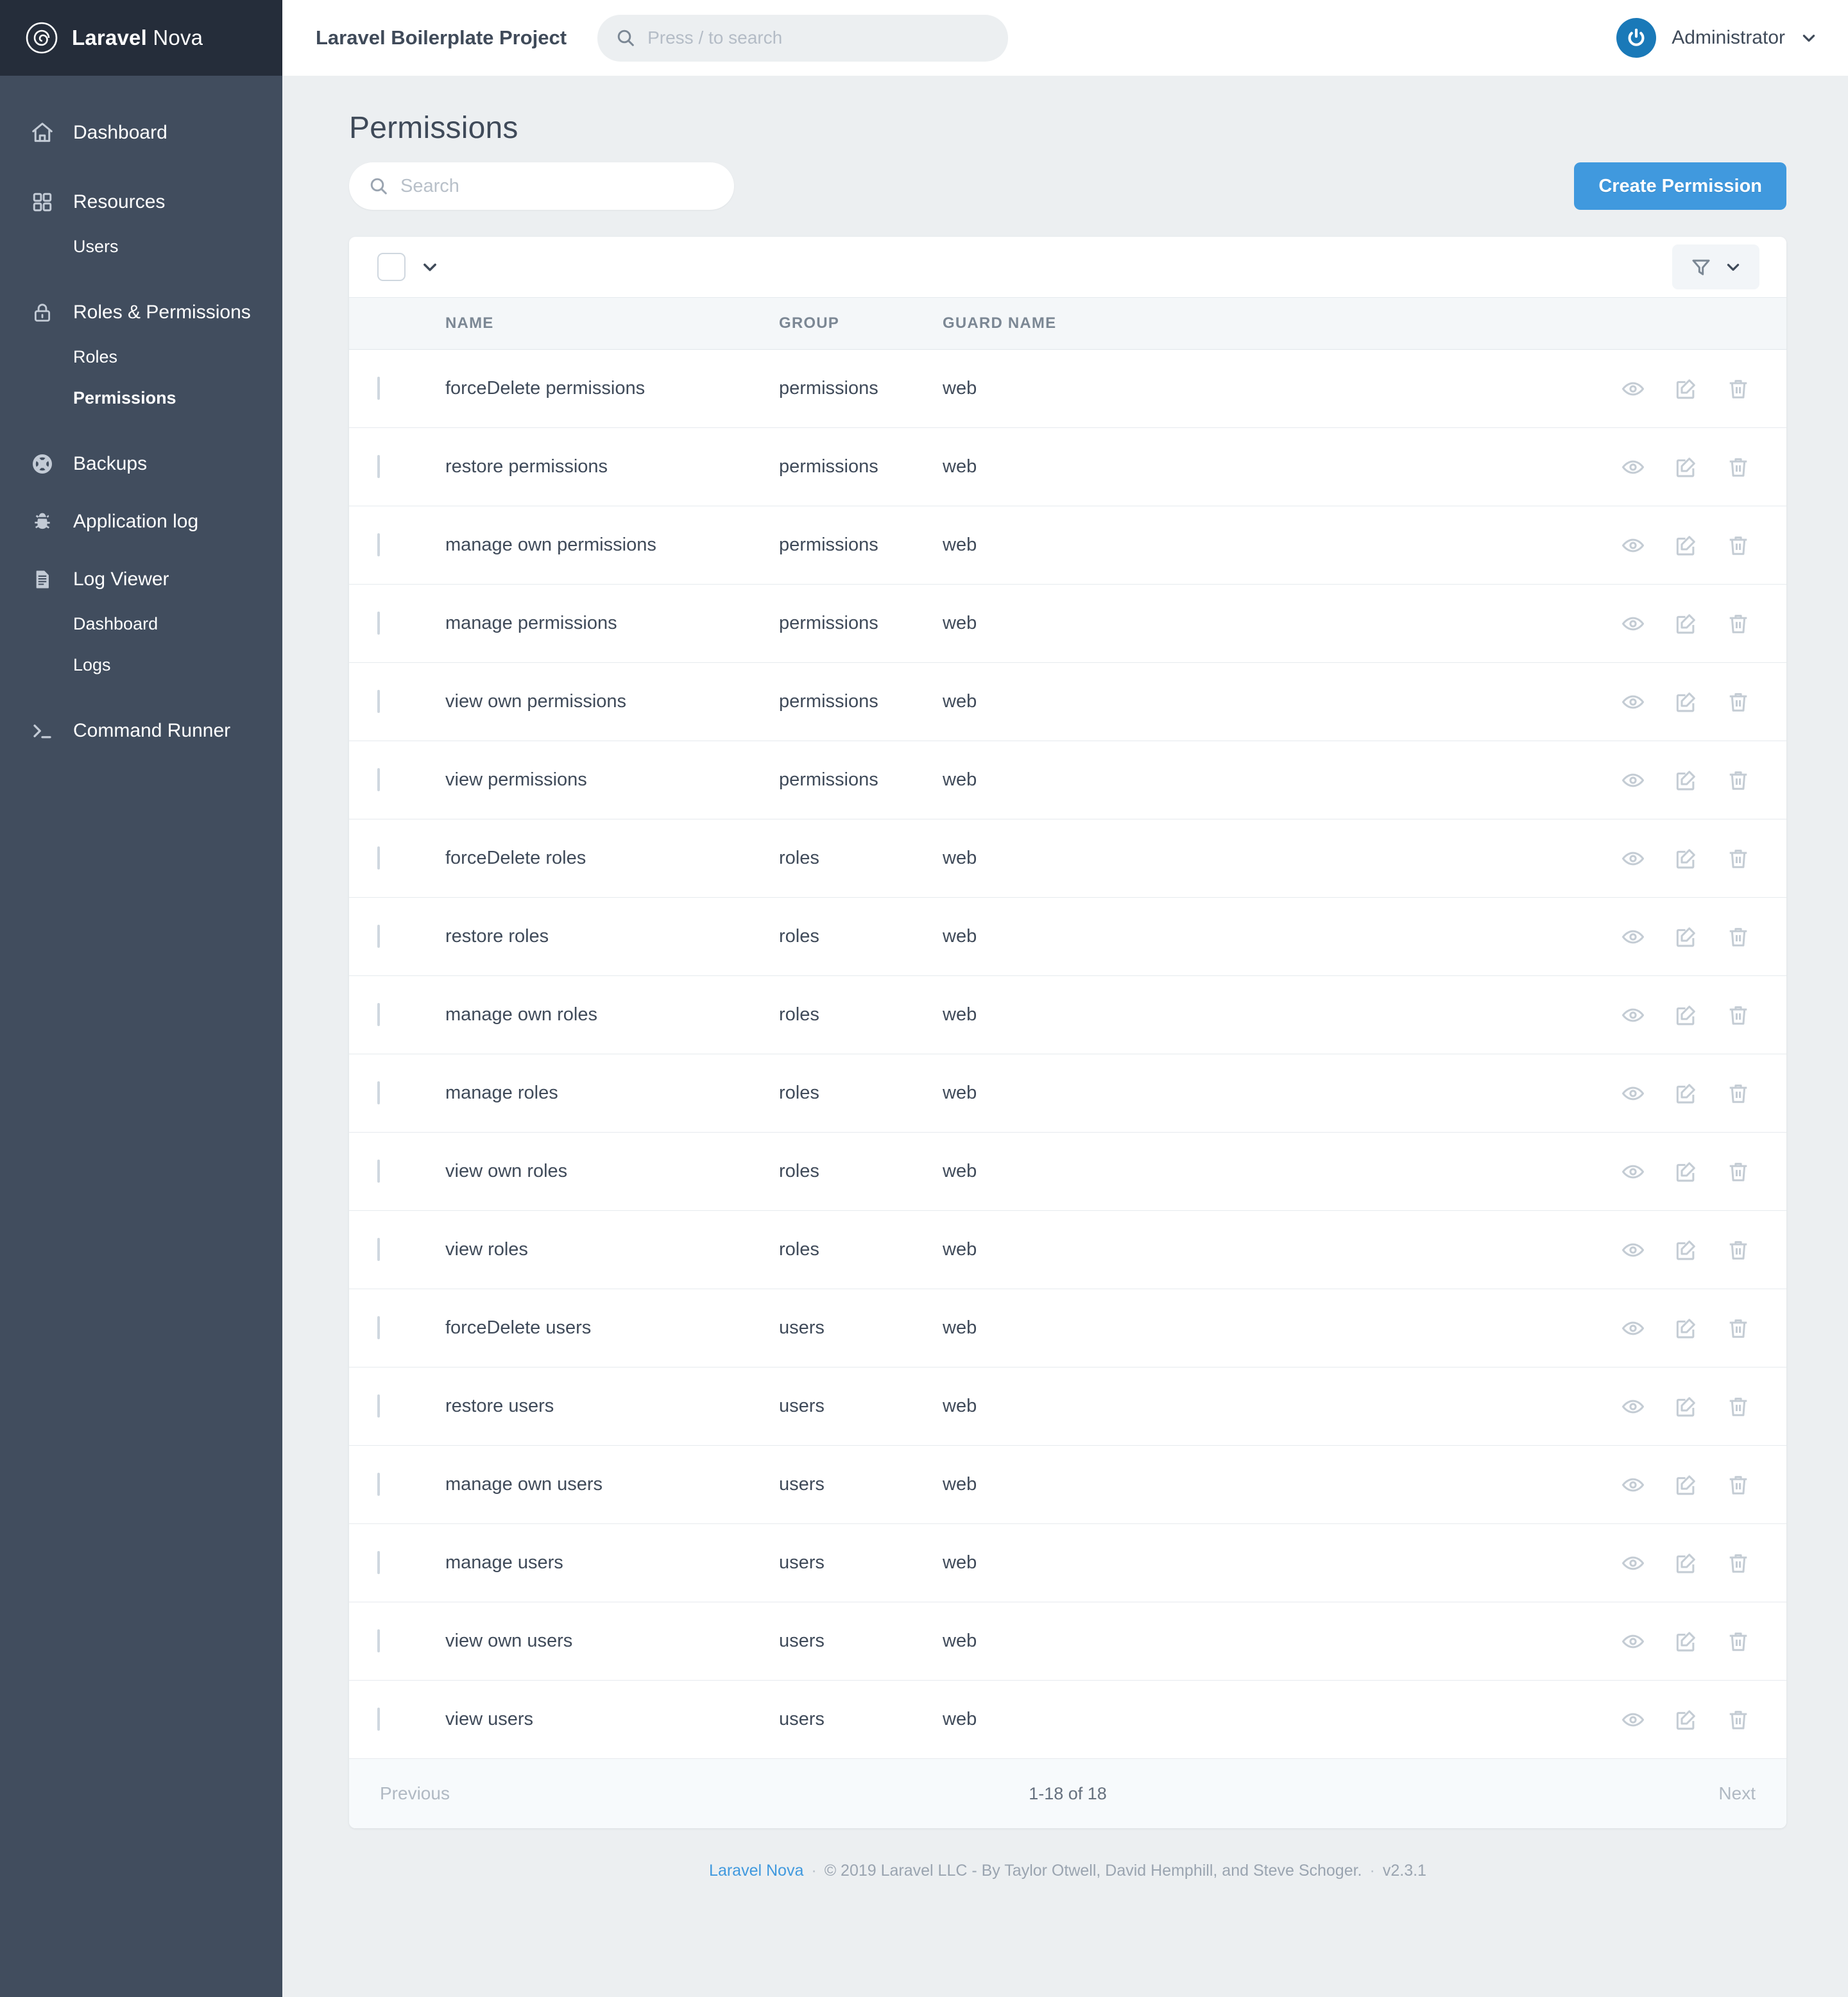 Image resolution: width=1848 pixels, height=1997 pixels. I want to click on sidebar-item-permissions: Permissions, so click(141, 397).